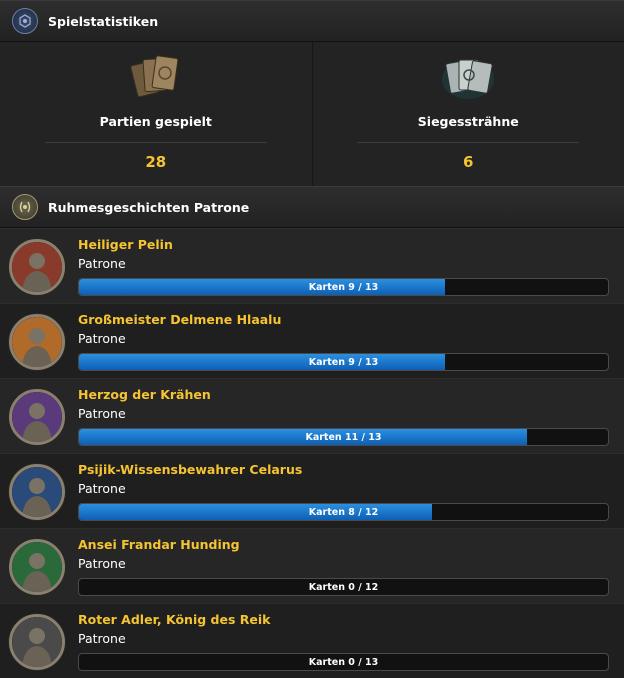 The width and height of the screenshot is (624, 678). I want to click on stat-label: Siegessträhne, so click(468, 121).